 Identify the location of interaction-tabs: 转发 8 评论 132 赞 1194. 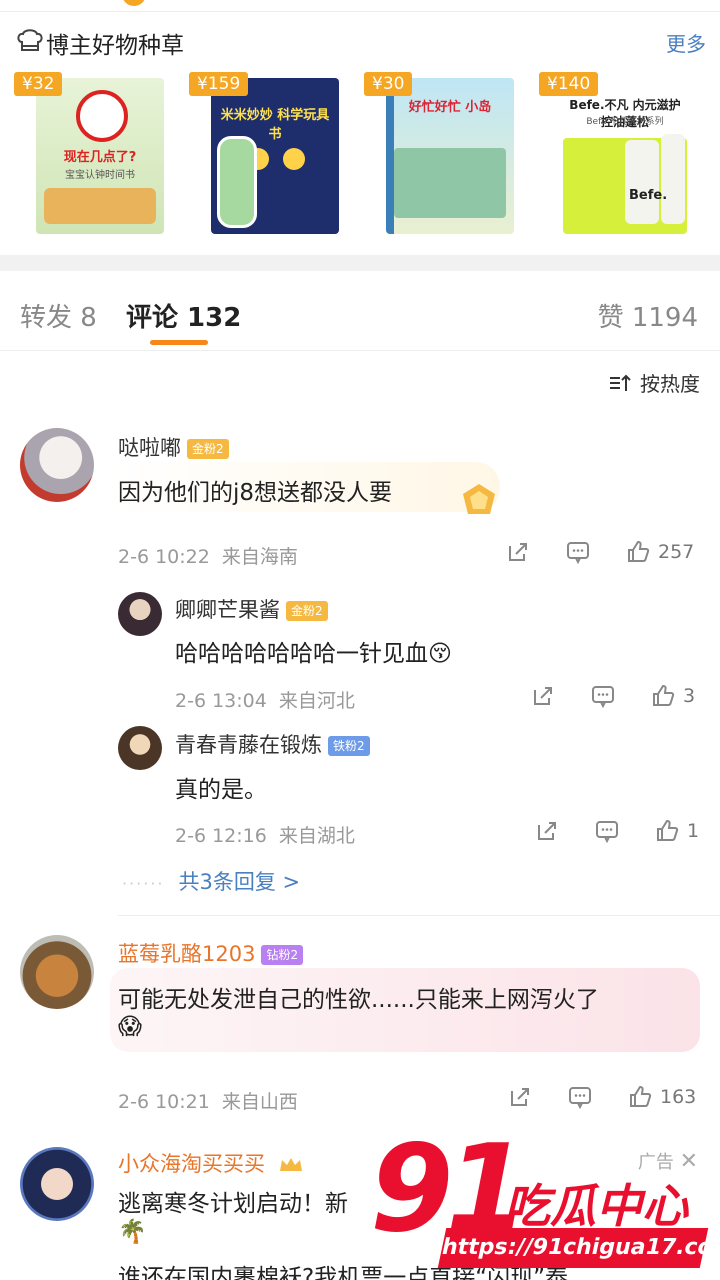
(360, 311).